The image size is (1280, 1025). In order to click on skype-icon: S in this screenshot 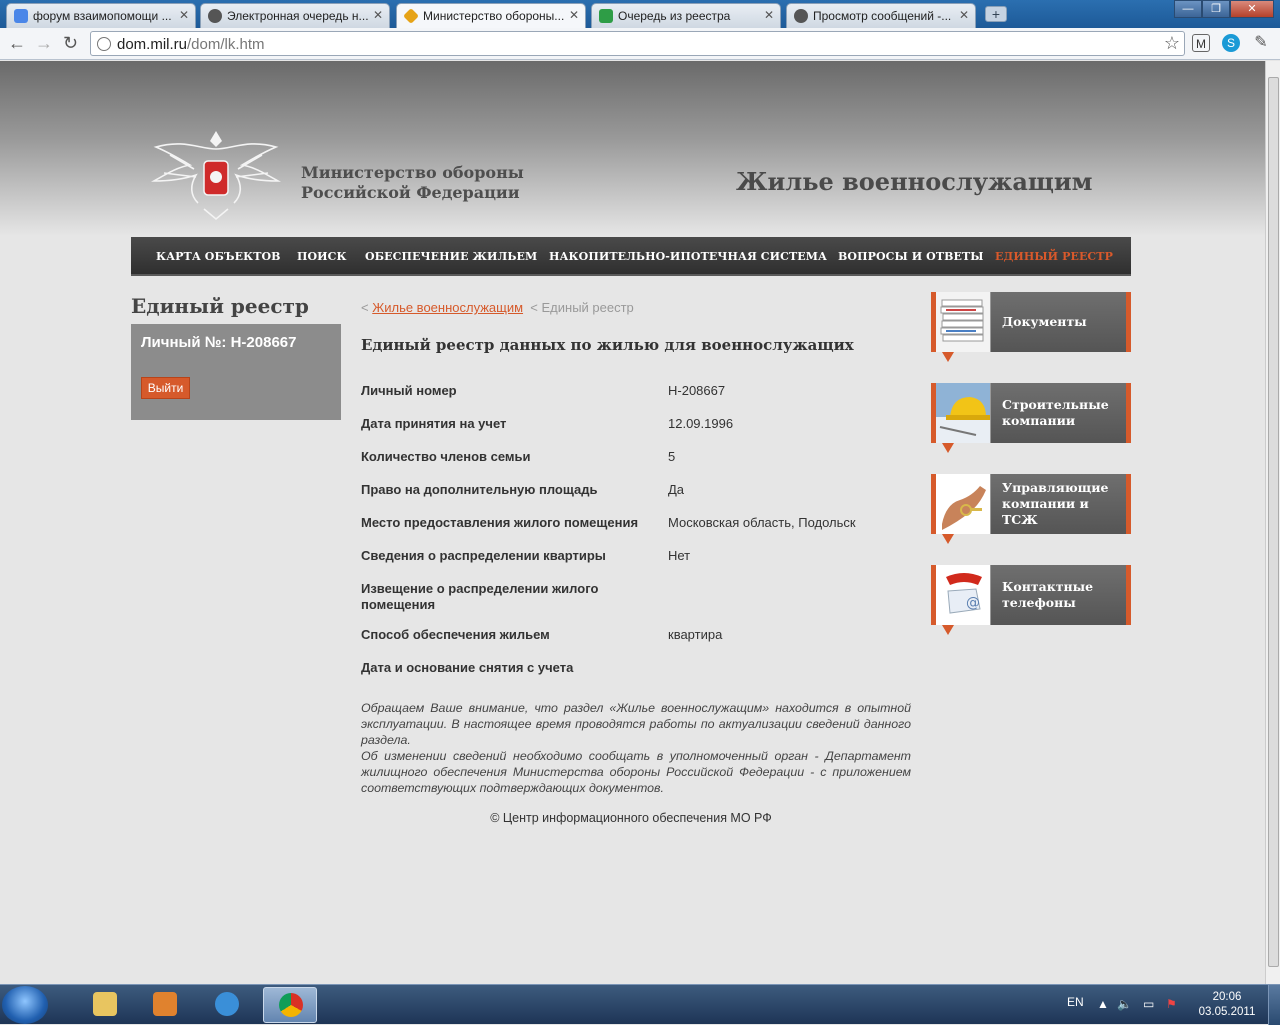, I will do `click(1231, 43)`.